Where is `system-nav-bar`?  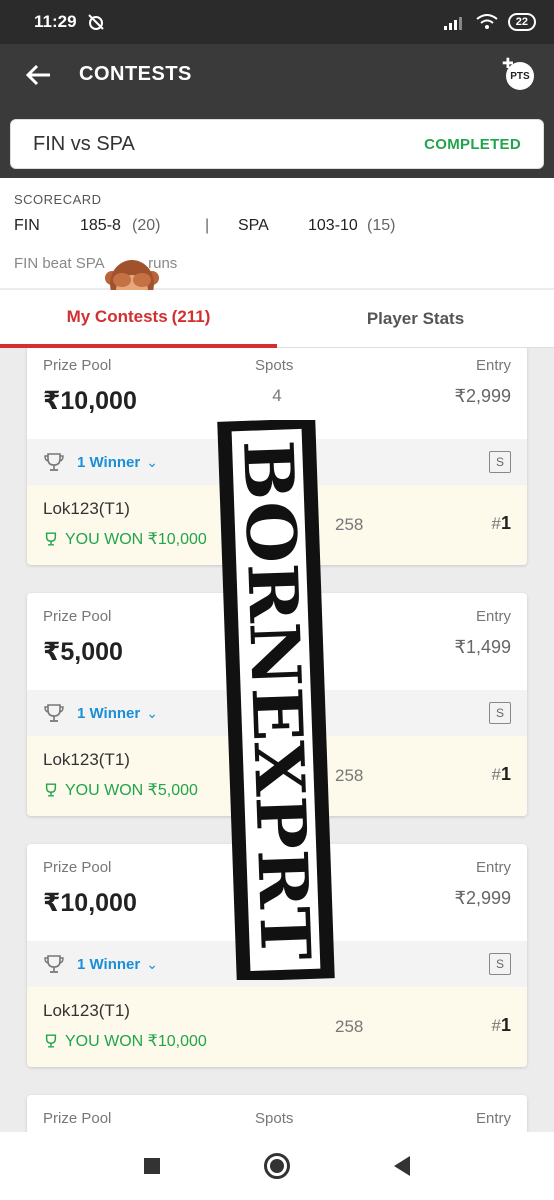 system-nav-bar is located at coordinates (277, 1166).